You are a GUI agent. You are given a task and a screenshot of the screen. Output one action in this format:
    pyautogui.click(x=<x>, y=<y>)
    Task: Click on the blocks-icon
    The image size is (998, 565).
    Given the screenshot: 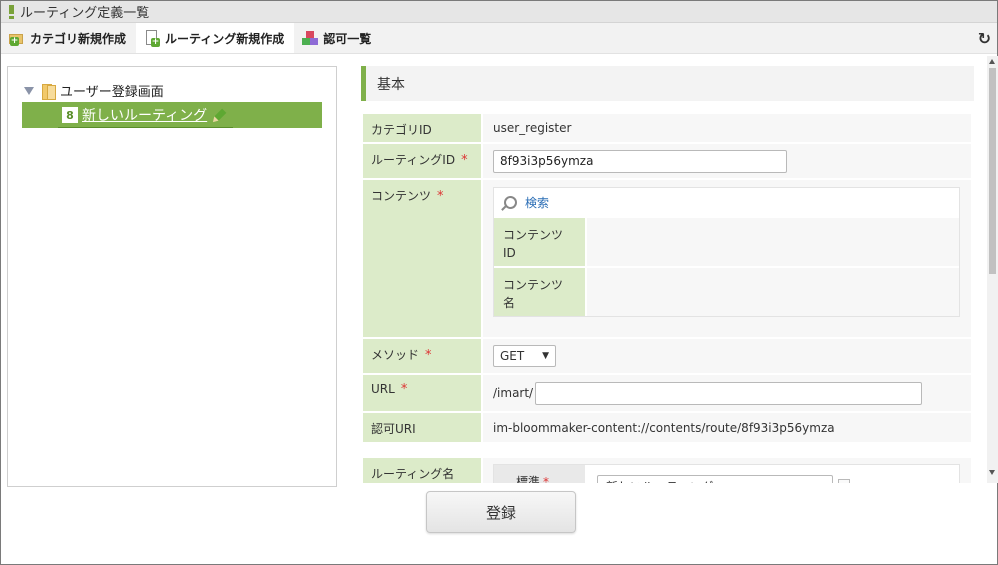 What is the action you would take?
    pyautogui.click(x=310, y=38)
    